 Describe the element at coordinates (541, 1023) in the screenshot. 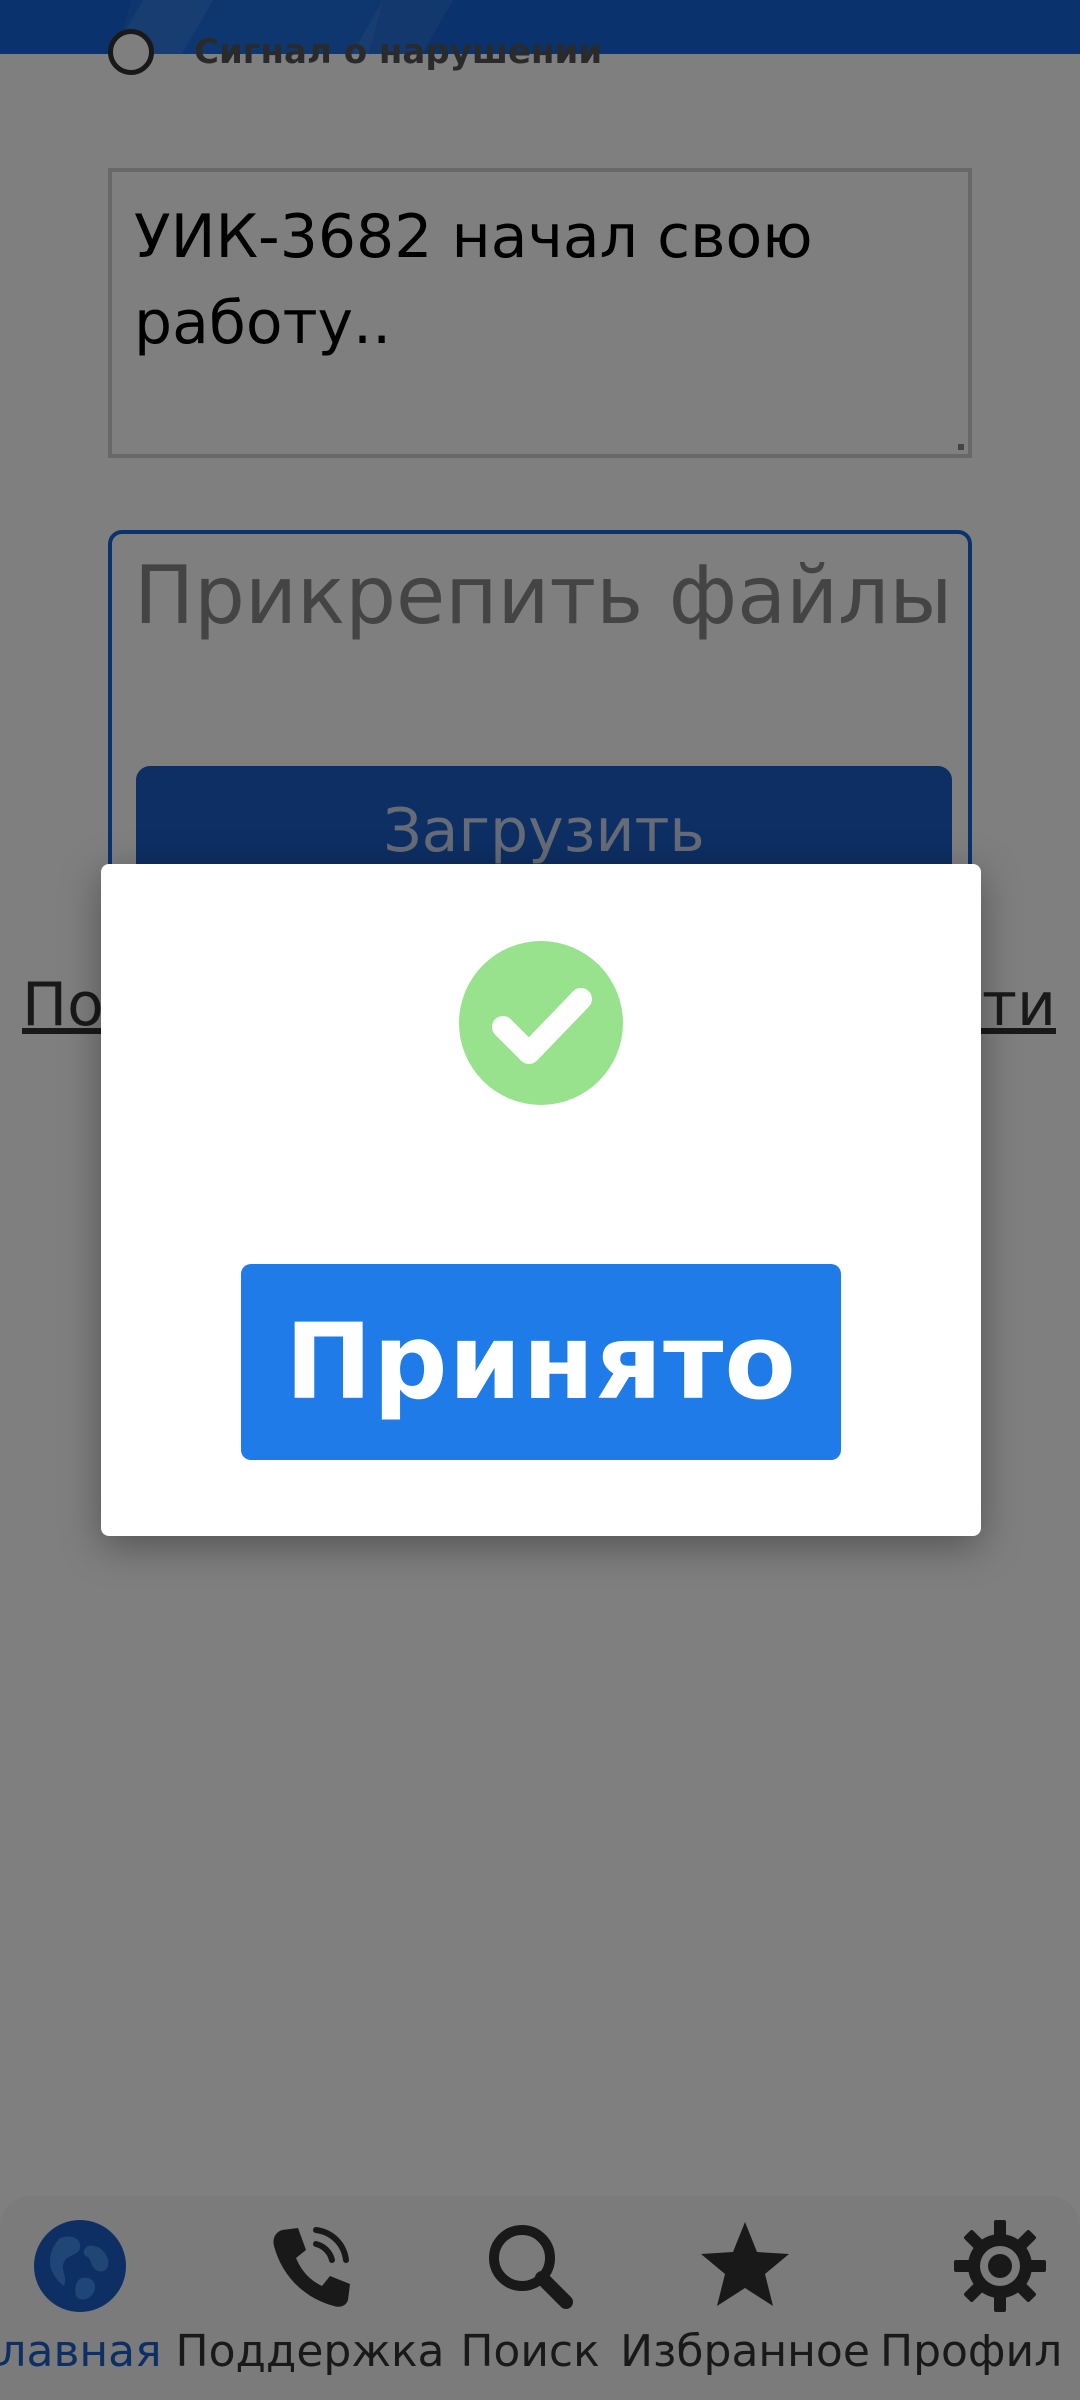

I see `check-circle-icon` at that location.